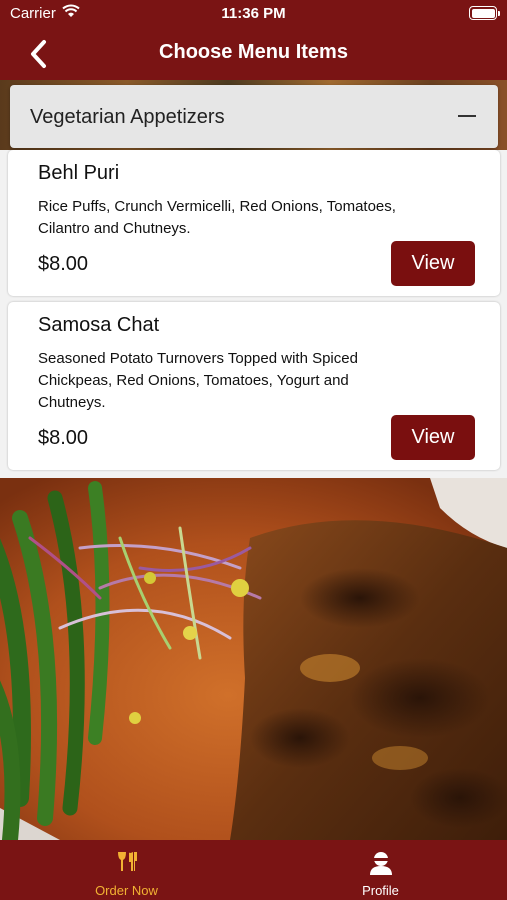 Image resolution: width=507 pixels, height=900 pixels. What do you see at coordinates (380, 863) in the screenshot?
I see `user-icon` at bounding box center [380, 863].